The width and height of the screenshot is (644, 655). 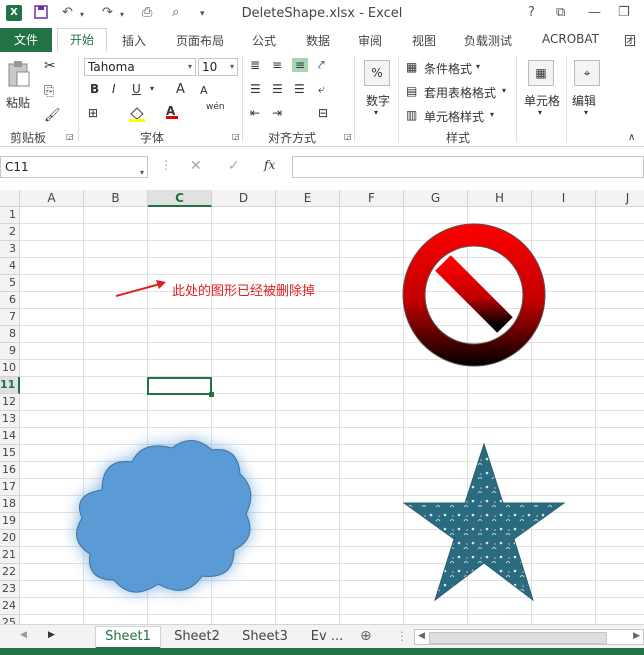 What do you see at coordinates (500, 198) in the screenshot?
I see `column-header: H` at bounding box center [500, 198].